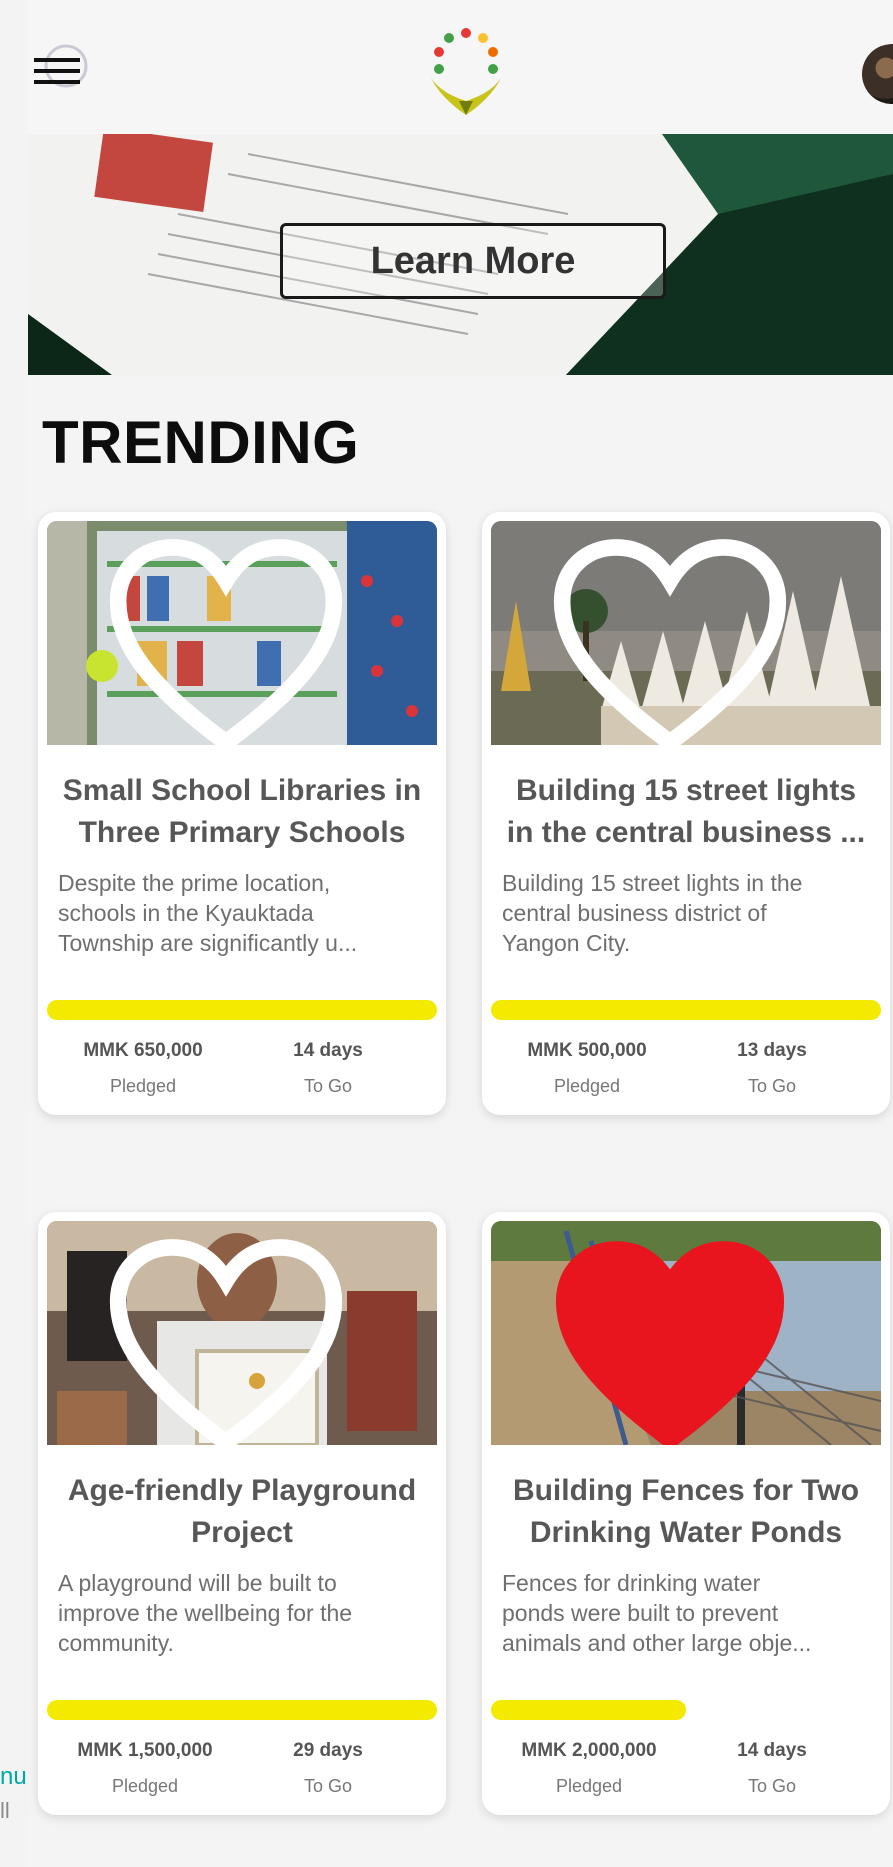 This screenshot has width=893, height=1867. I want to click on pledged-stat: MMK 1,500,000 Pledged, so click(145, 1768).